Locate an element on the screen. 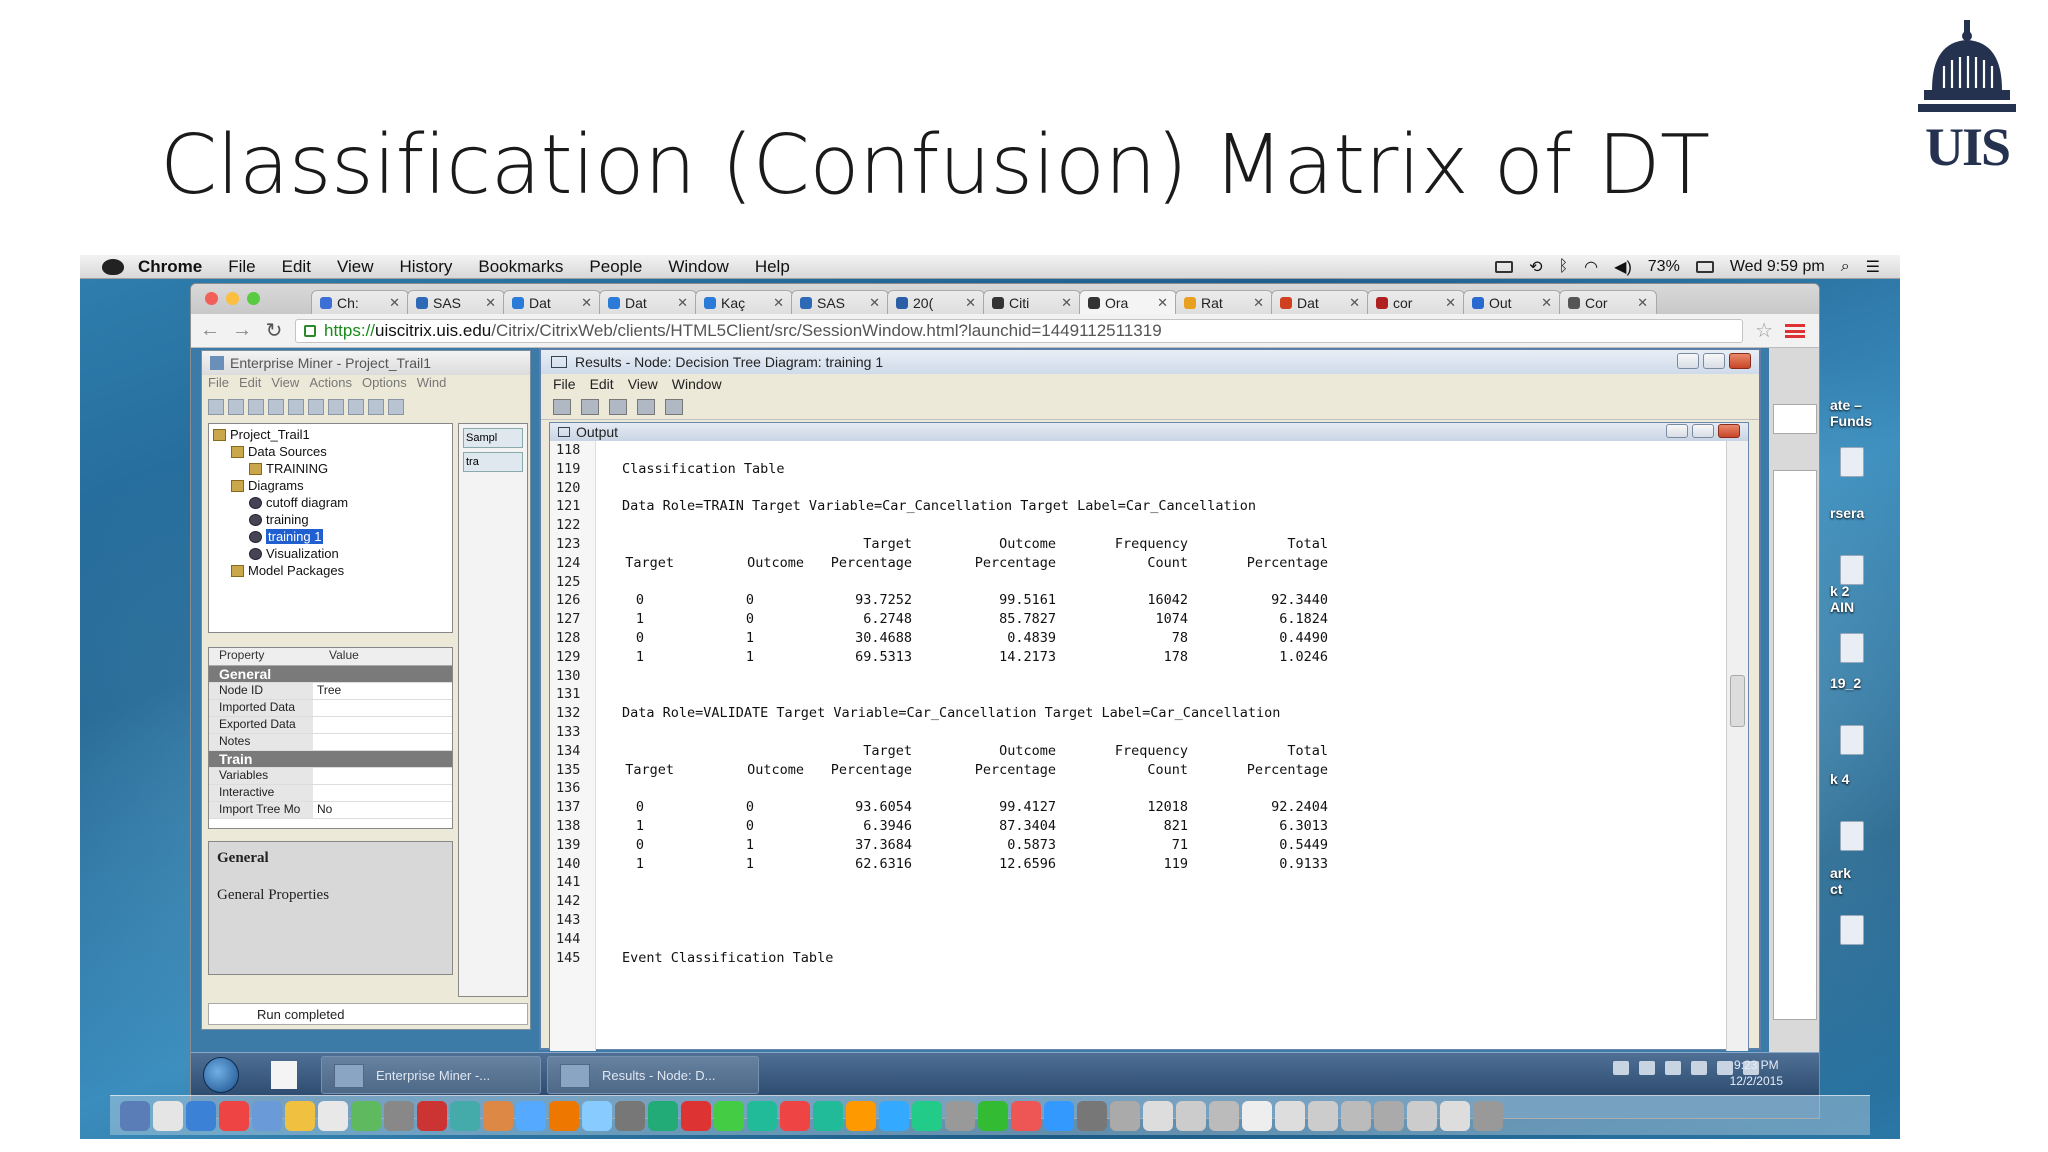 The image size is (2048, 1152). airplay-icon is located at coordinates (1504, 267).